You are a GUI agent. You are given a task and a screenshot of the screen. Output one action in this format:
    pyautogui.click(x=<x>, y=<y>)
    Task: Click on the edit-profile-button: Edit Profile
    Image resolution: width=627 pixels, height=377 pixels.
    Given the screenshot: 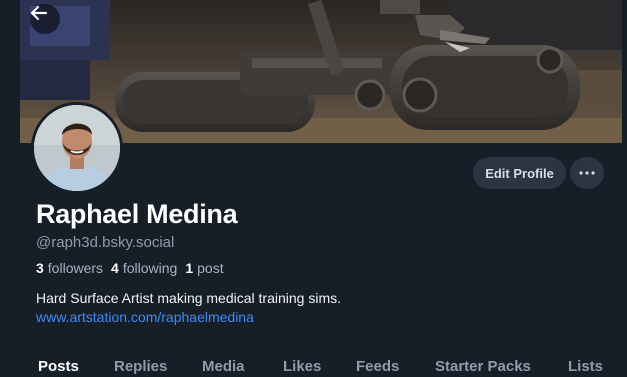 What is the action you would take?
    pyautogui.click(x=519, y=173)
    